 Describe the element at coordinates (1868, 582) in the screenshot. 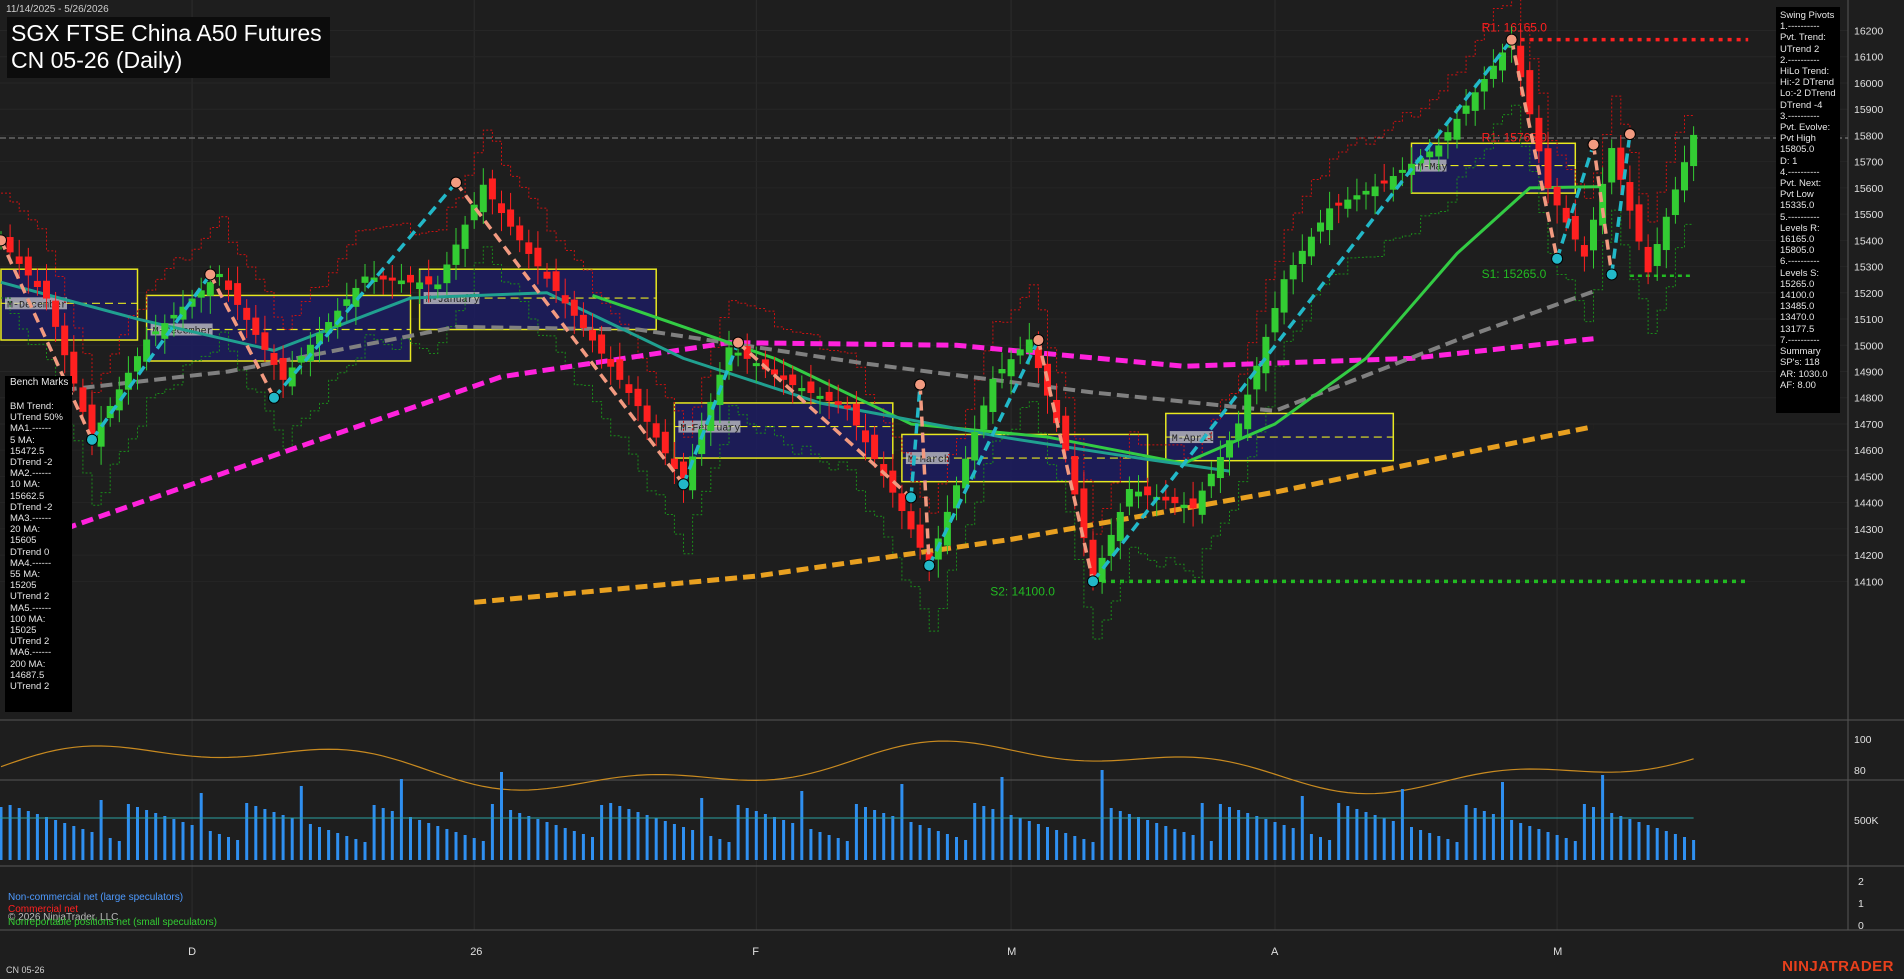

I see `y-tick-label: 14100` at that location.